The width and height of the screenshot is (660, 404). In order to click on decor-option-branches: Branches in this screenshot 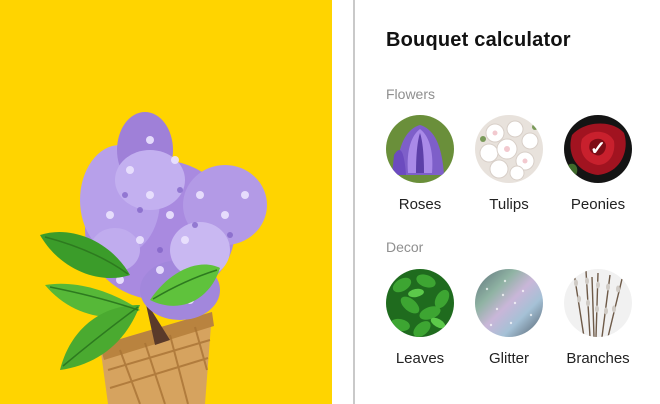, I will do `click(598, 318)`.